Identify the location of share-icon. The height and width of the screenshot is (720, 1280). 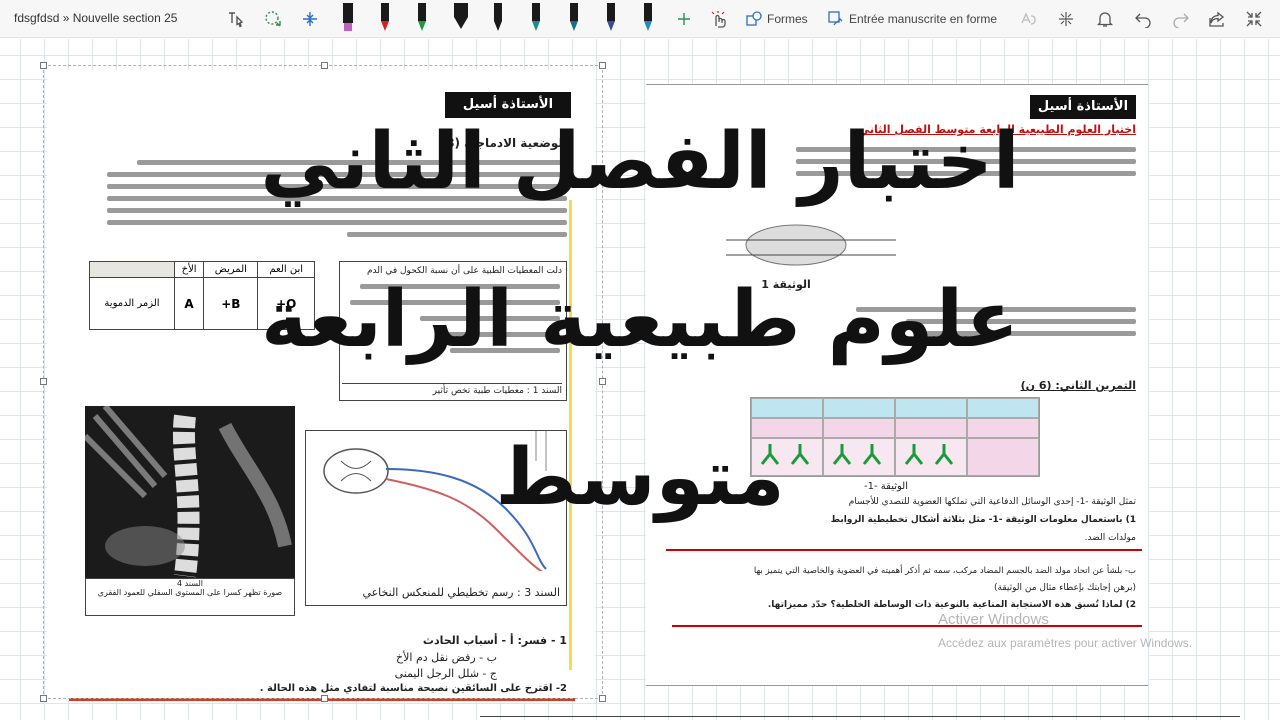
(1217, 19).